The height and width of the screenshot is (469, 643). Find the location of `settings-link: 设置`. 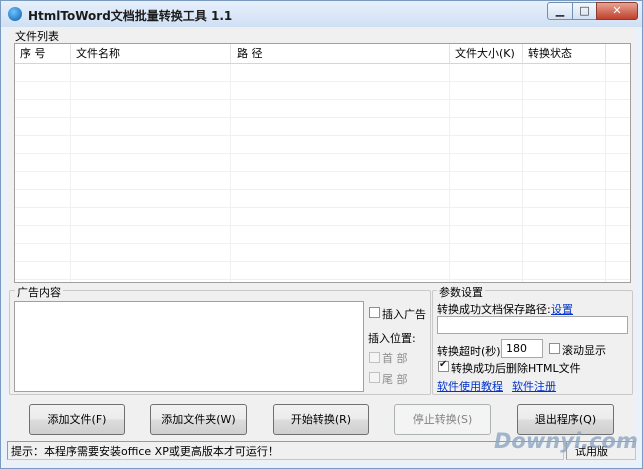

settings-link: 设置 is located at coordinates (562, 309).